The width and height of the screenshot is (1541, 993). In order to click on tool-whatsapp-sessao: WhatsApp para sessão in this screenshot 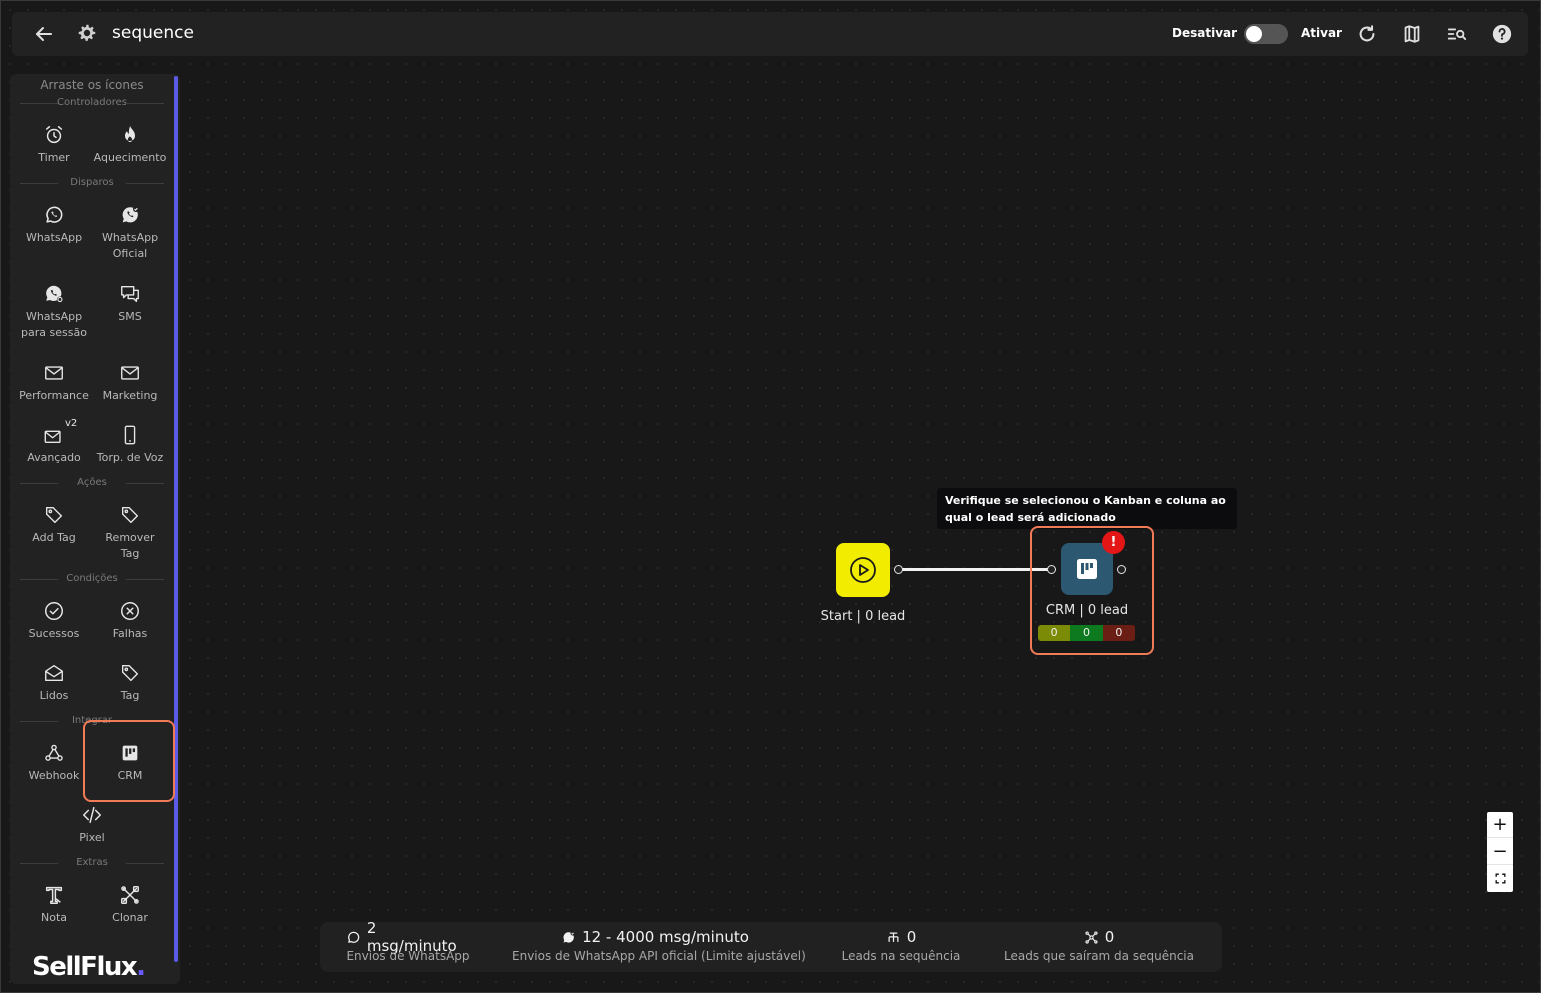, I will do `click(54, 312)`.